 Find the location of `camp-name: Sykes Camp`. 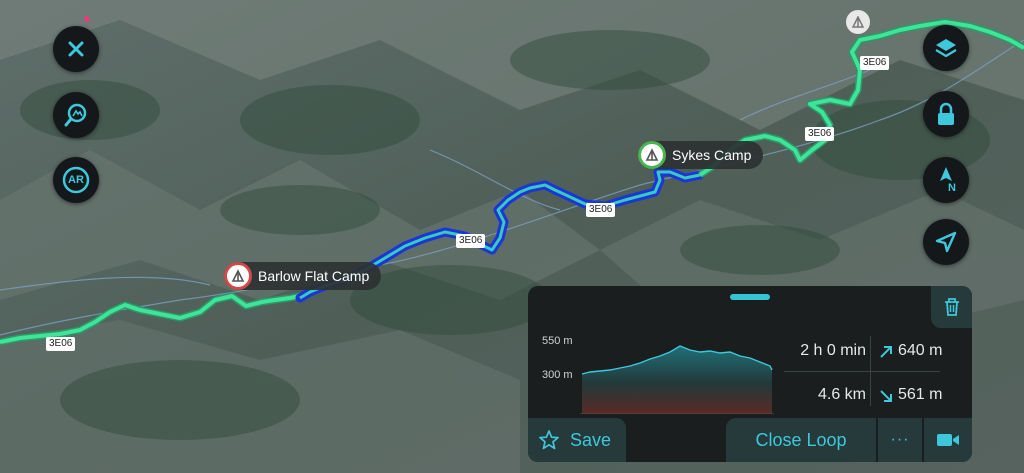

camp-name: Sykes Camp is located at coordinates (712, 155).